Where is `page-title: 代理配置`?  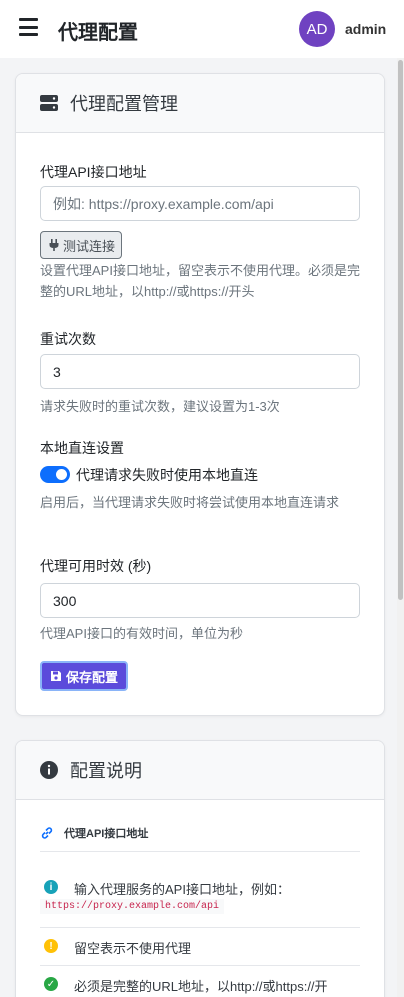
page-title: 代理配置 is located at coordinates (98, 33).